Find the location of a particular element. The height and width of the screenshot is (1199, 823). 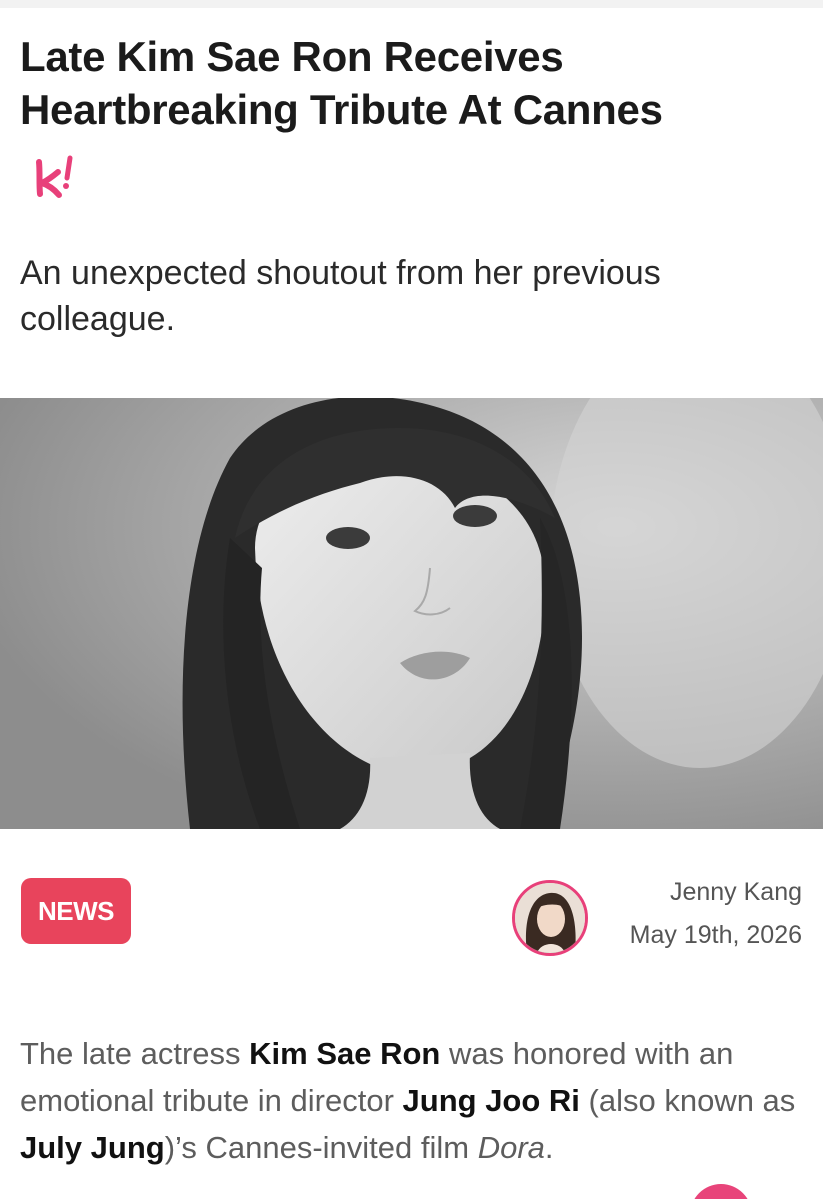

category-tag-news: NEWS is located at coordinates (76, 911).